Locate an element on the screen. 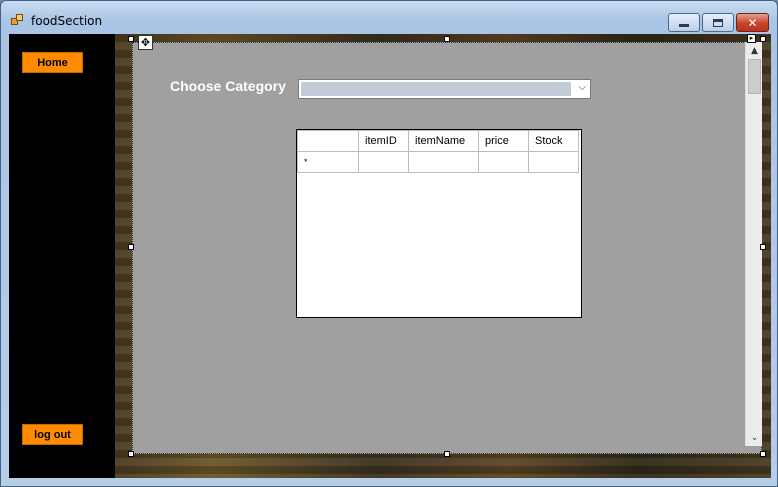 The width and height of the screenshot is (778, 487). column-header: Stock is located at coordinates (553, 141).